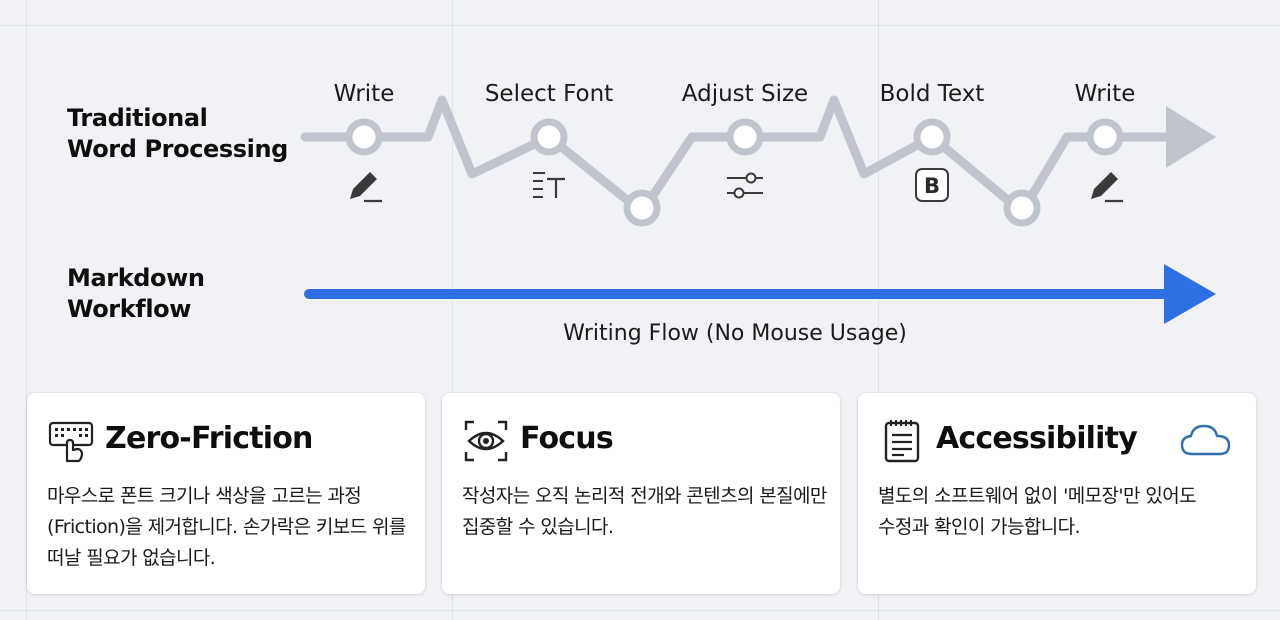 This screenshot has height=620, width=1280. I want to click on step-label-select-font: Select Font, so click(549, 94).